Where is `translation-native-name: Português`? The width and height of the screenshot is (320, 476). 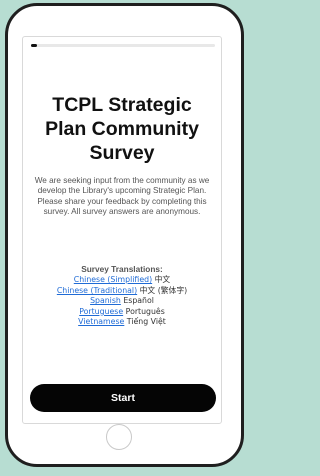 translation-native-name: Português is located at coordinates (145, 311).